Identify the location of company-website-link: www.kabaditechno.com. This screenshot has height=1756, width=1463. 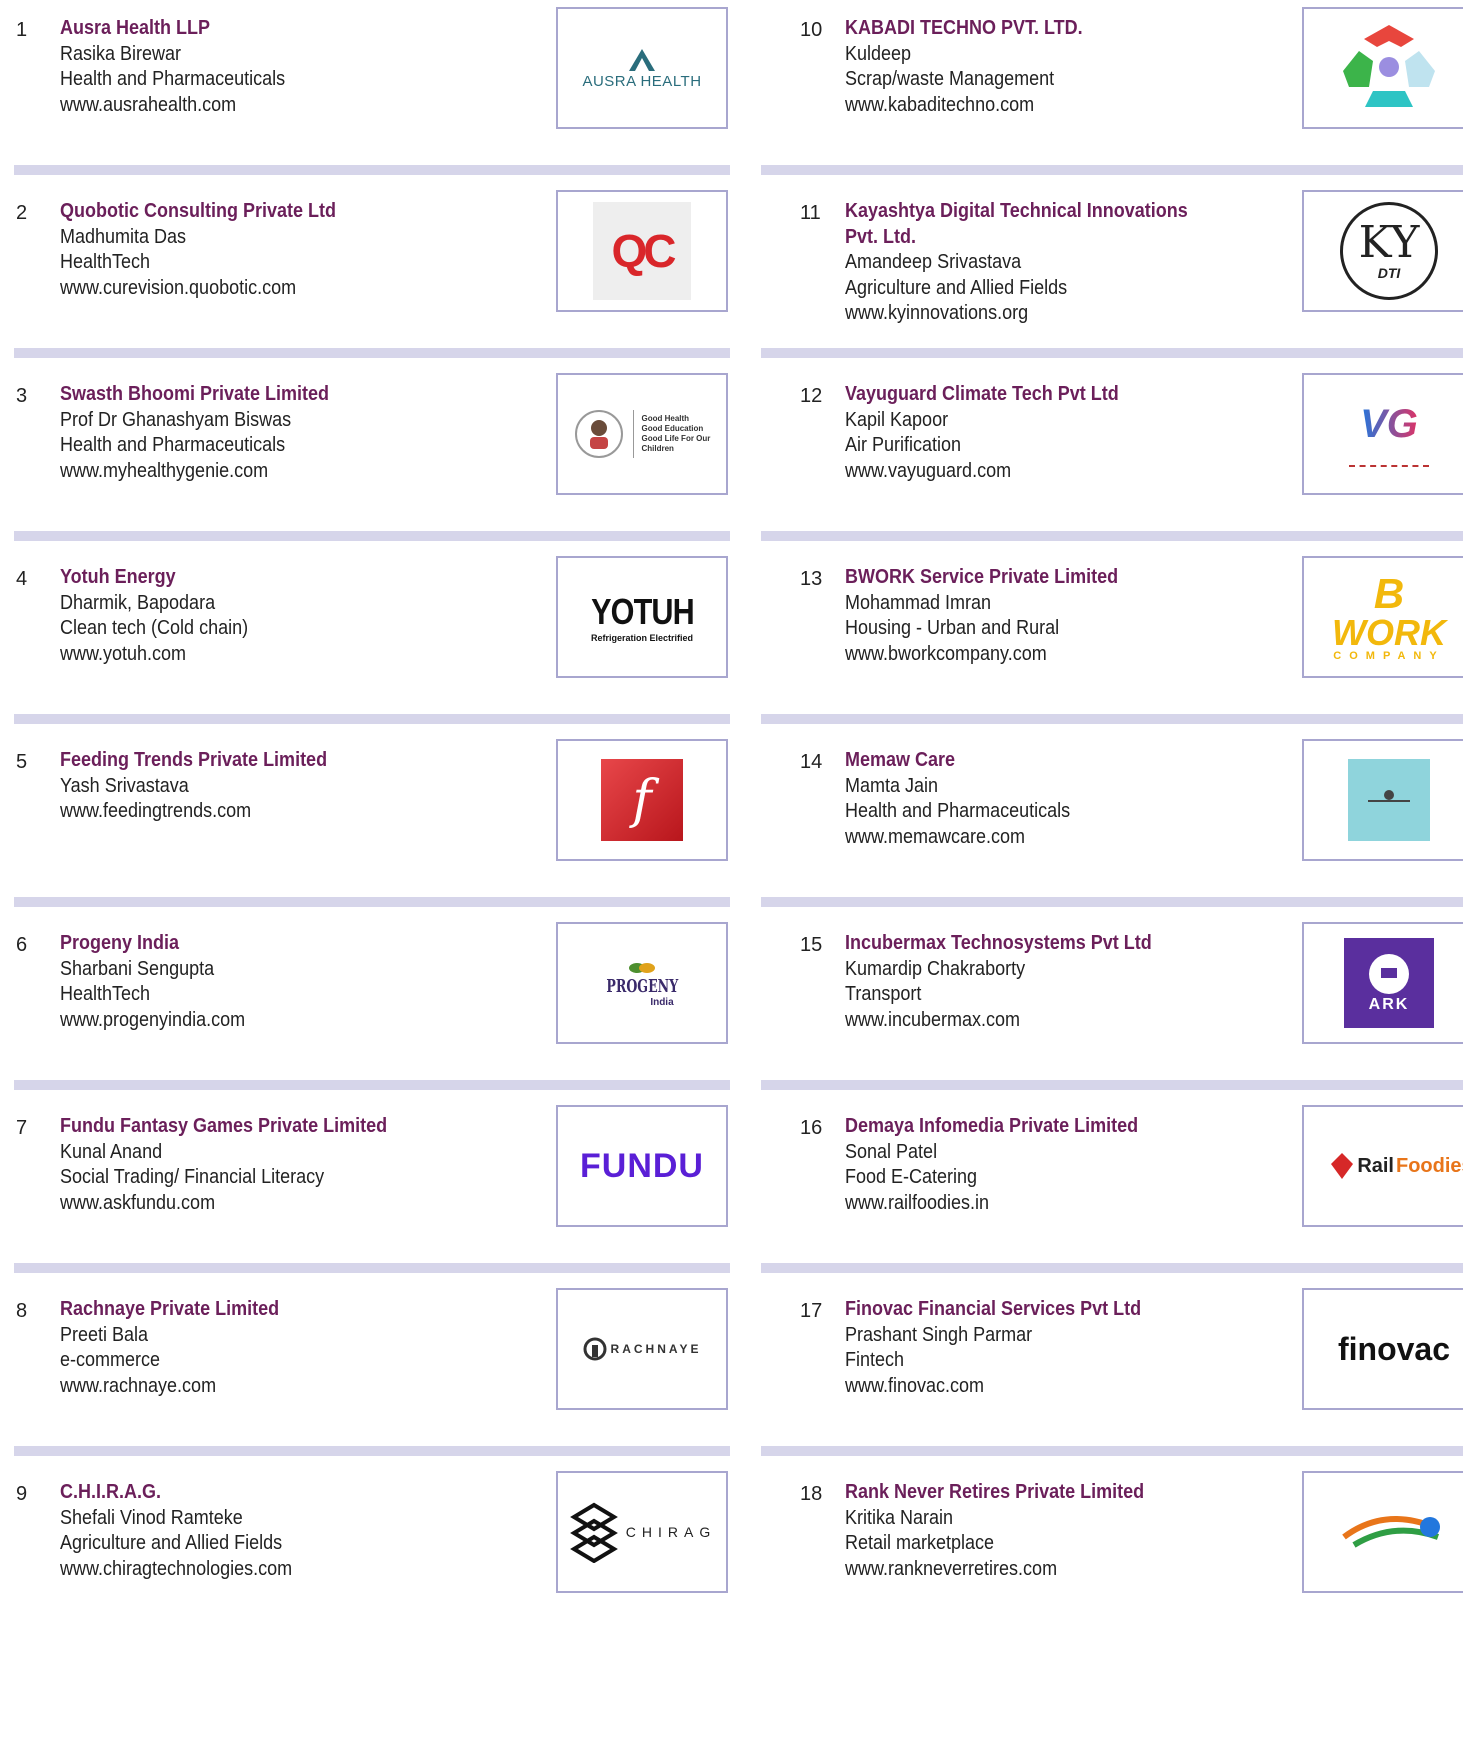
(964, 106).